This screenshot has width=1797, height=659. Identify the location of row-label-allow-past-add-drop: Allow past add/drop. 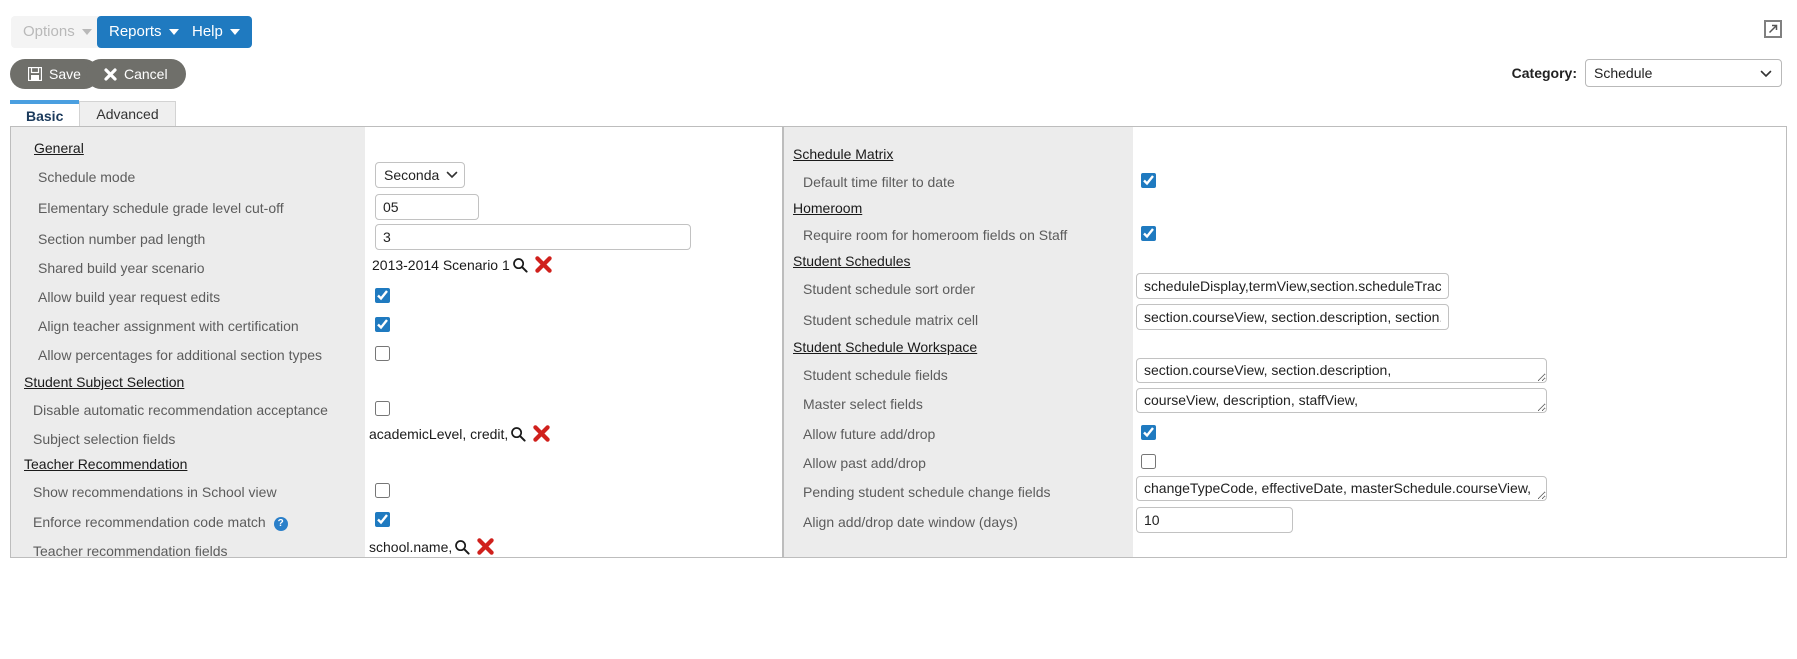
(864, 463).